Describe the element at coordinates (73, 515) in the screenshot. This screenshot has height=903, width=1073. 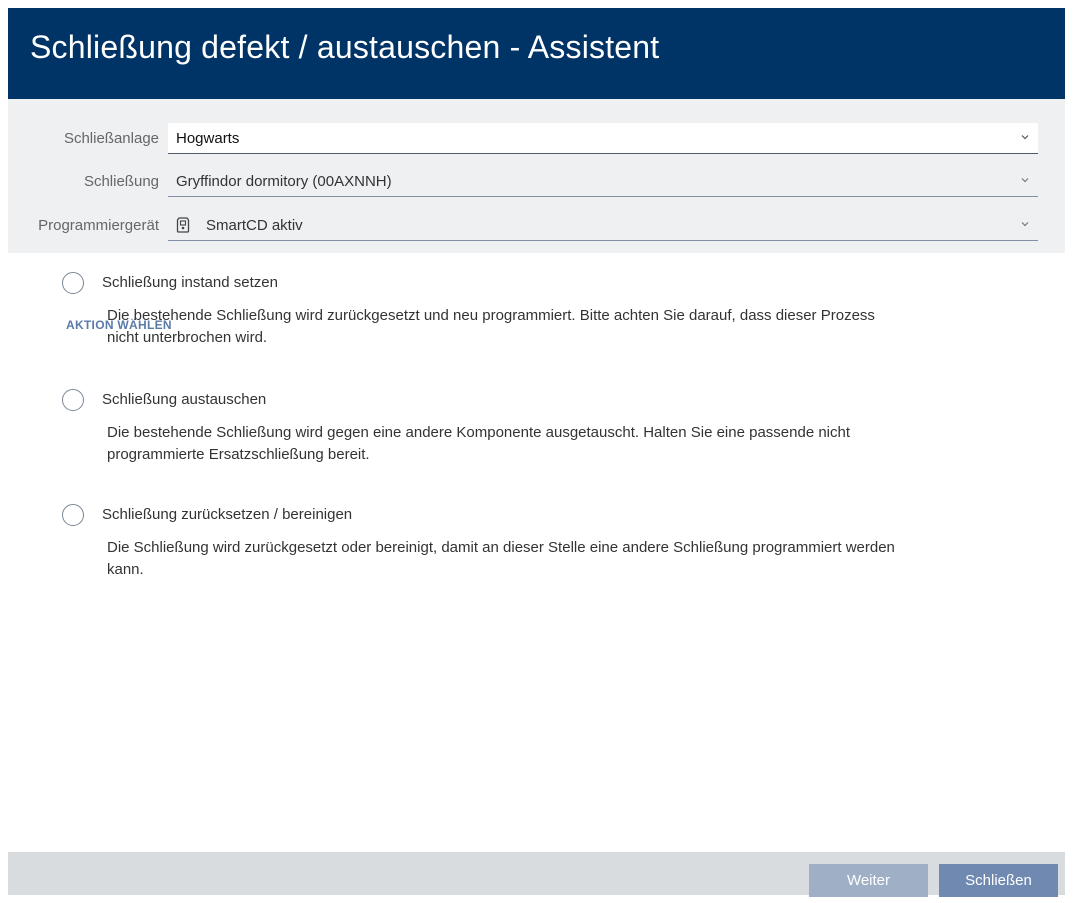
I see `radio-reset` at that location.